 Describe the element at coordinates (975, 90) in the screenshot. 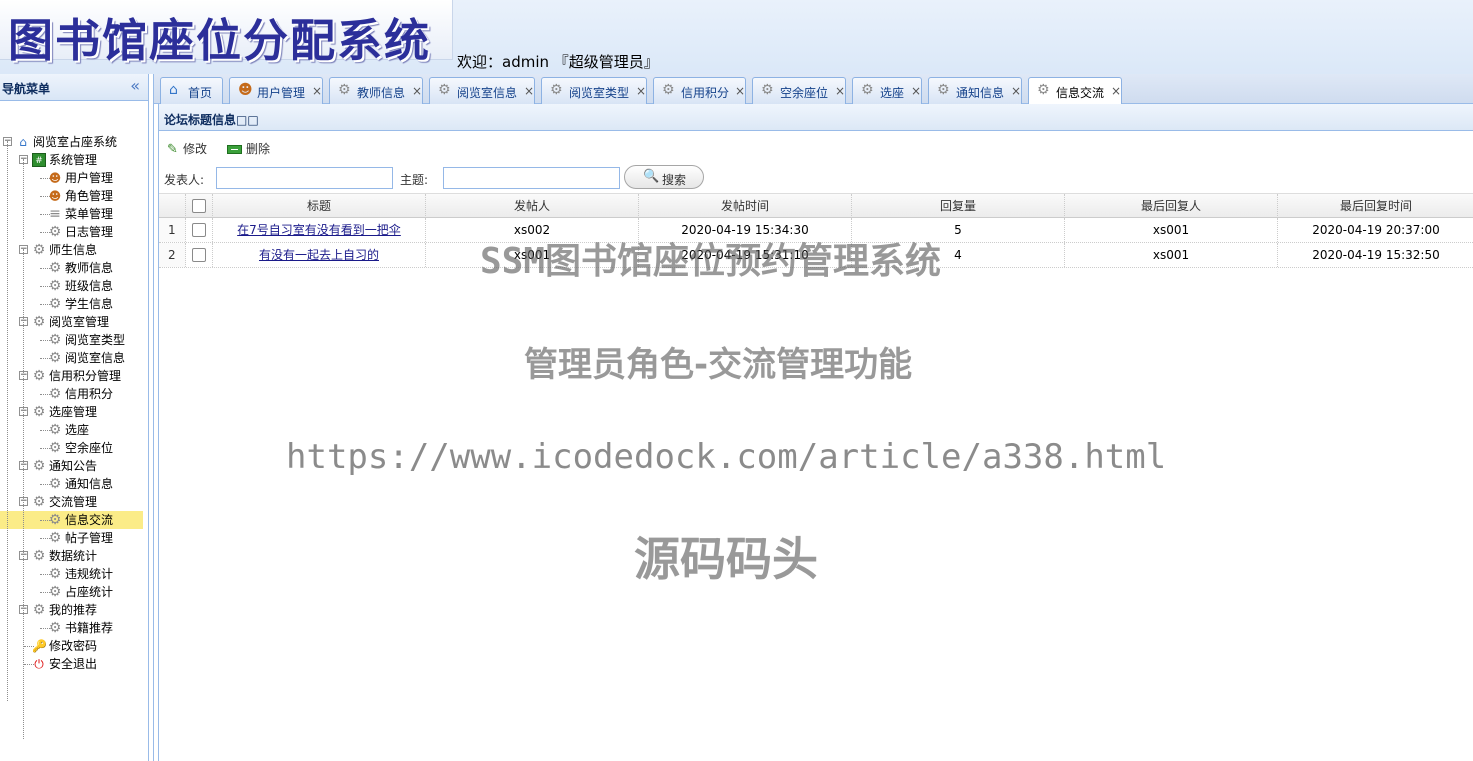

I see `tab-8: ⚙ 通知信息 ×` at that location.